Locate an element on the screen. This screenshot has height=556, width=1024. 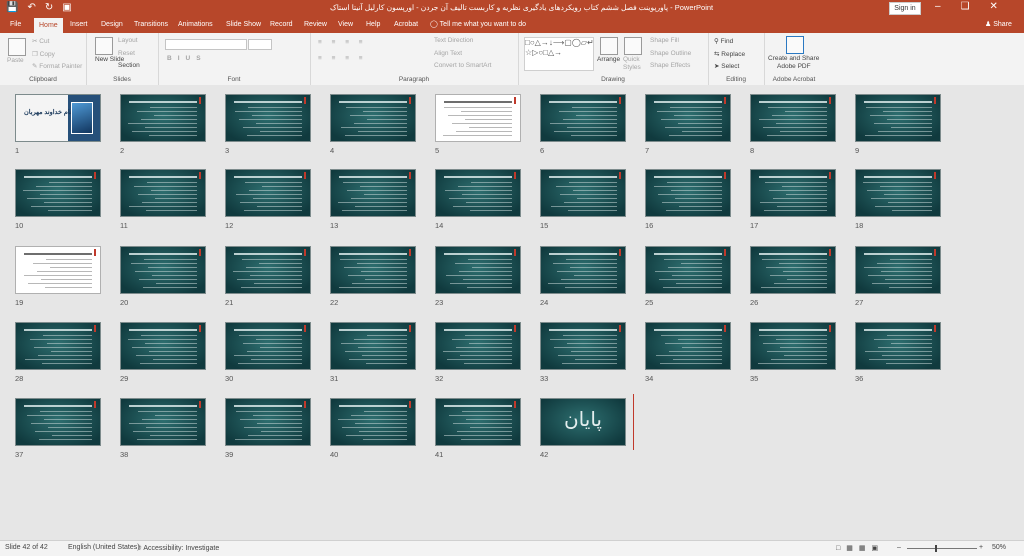
slide-thumbnail: 26 is located at coordinates (793, 276).